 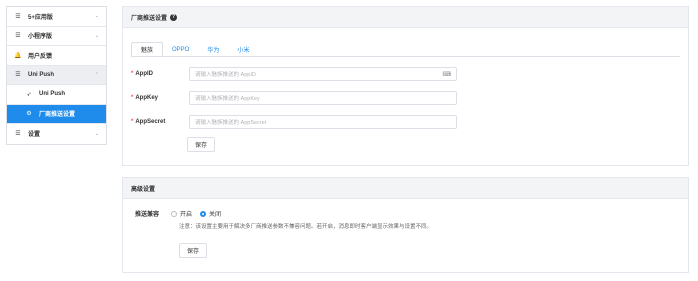 What do you see at coordinates (446, 74) in the screenshot?
I see `keyboard-icon: ⌨` at bounding box center [446, 74].